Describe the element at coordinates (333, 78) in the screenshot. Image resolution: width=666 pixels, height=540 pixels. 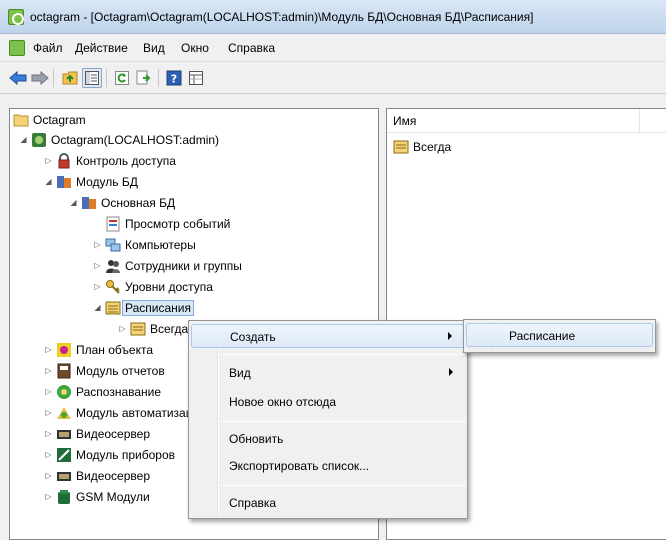
I see `toolbar: ?` at that location.